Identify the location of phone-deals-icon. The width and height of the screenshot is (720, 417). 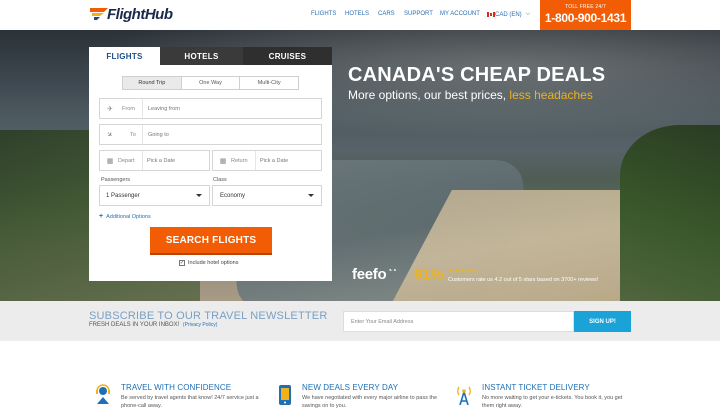
(285, 395).